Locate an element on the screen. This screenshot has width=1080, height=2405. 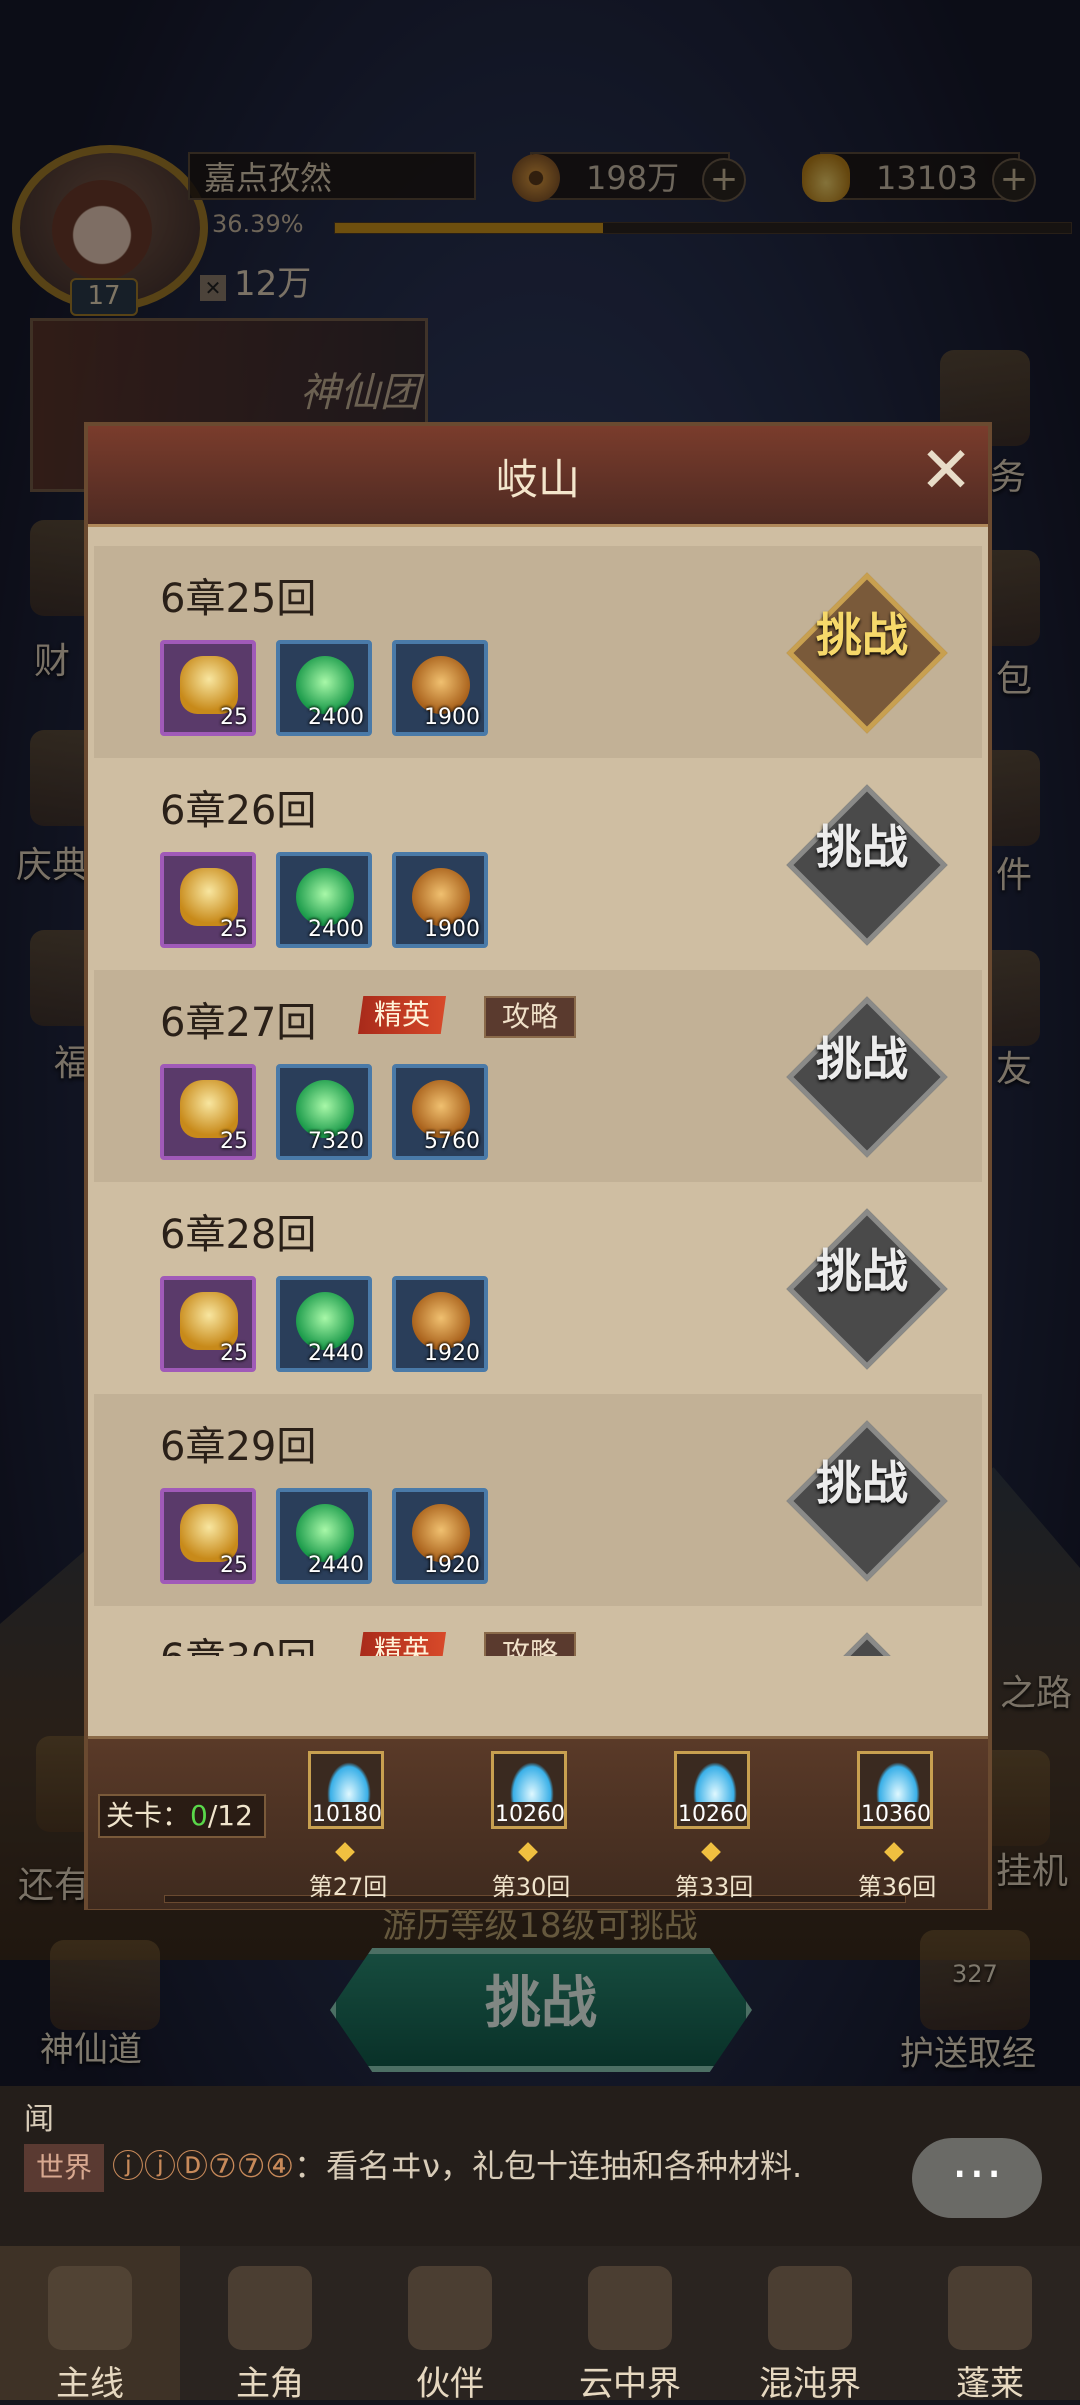
dialog-header: 岐山 ✕ is located at coordinates (538, 476).